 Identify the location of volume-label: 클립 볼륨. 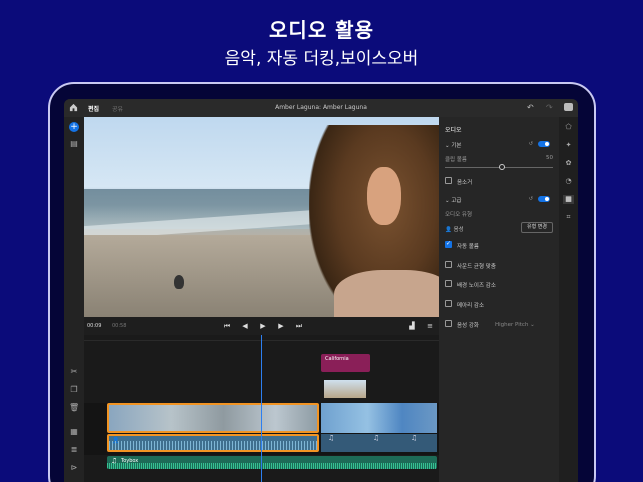
(456, 160).